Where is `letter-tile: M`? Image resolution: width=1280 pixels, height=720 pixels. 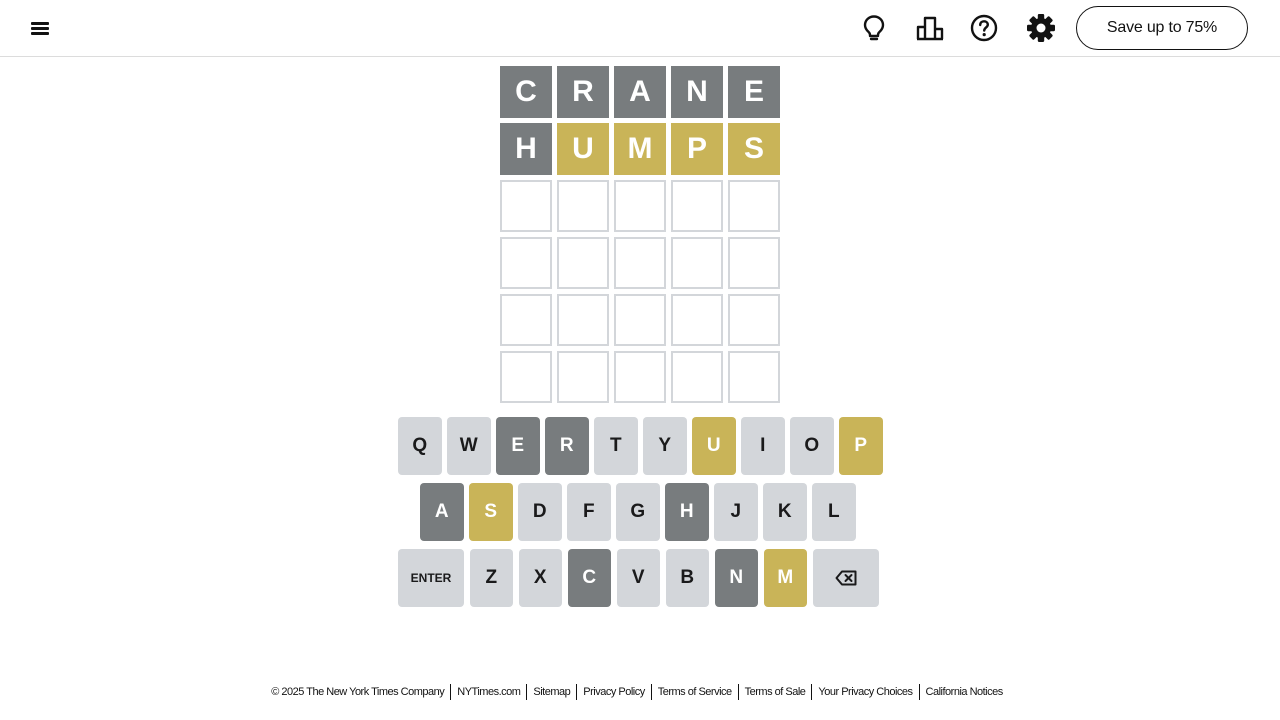
letter-tile: M is located at coordinates (640, 149).